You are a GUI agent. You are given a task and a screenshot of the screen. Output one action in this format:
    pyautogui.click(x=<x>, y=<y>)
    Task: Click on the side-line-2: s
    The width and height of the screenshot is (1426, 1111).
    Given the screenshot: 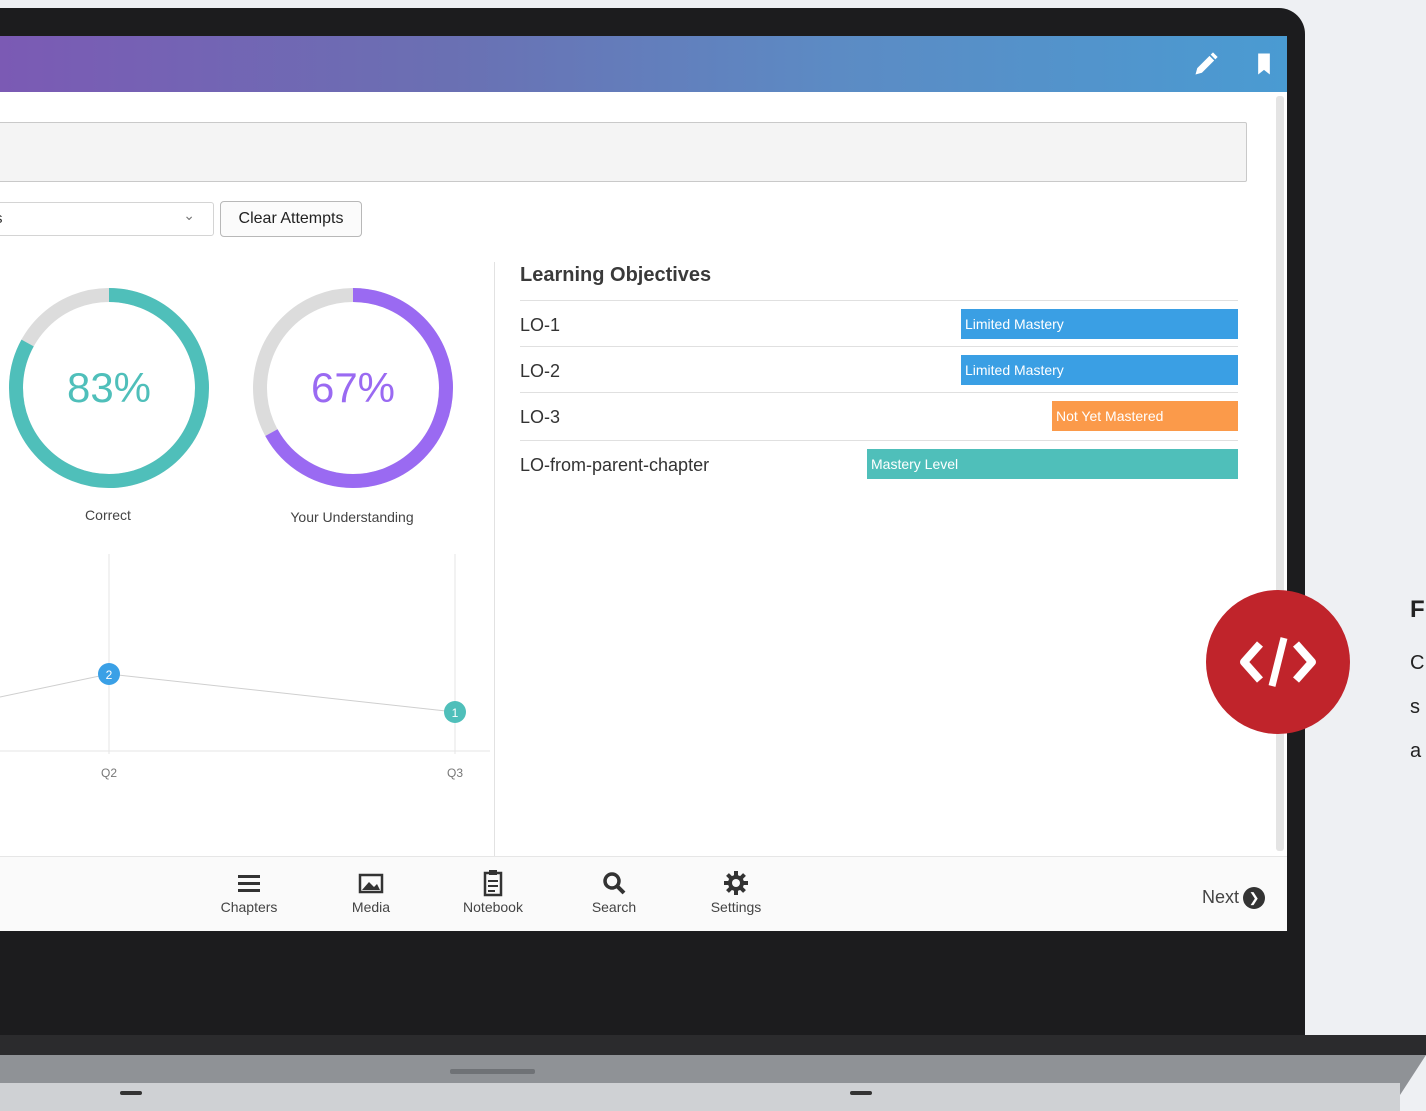 What is the action you would take?
    pyautogui.click(x=1415, y=707)
    